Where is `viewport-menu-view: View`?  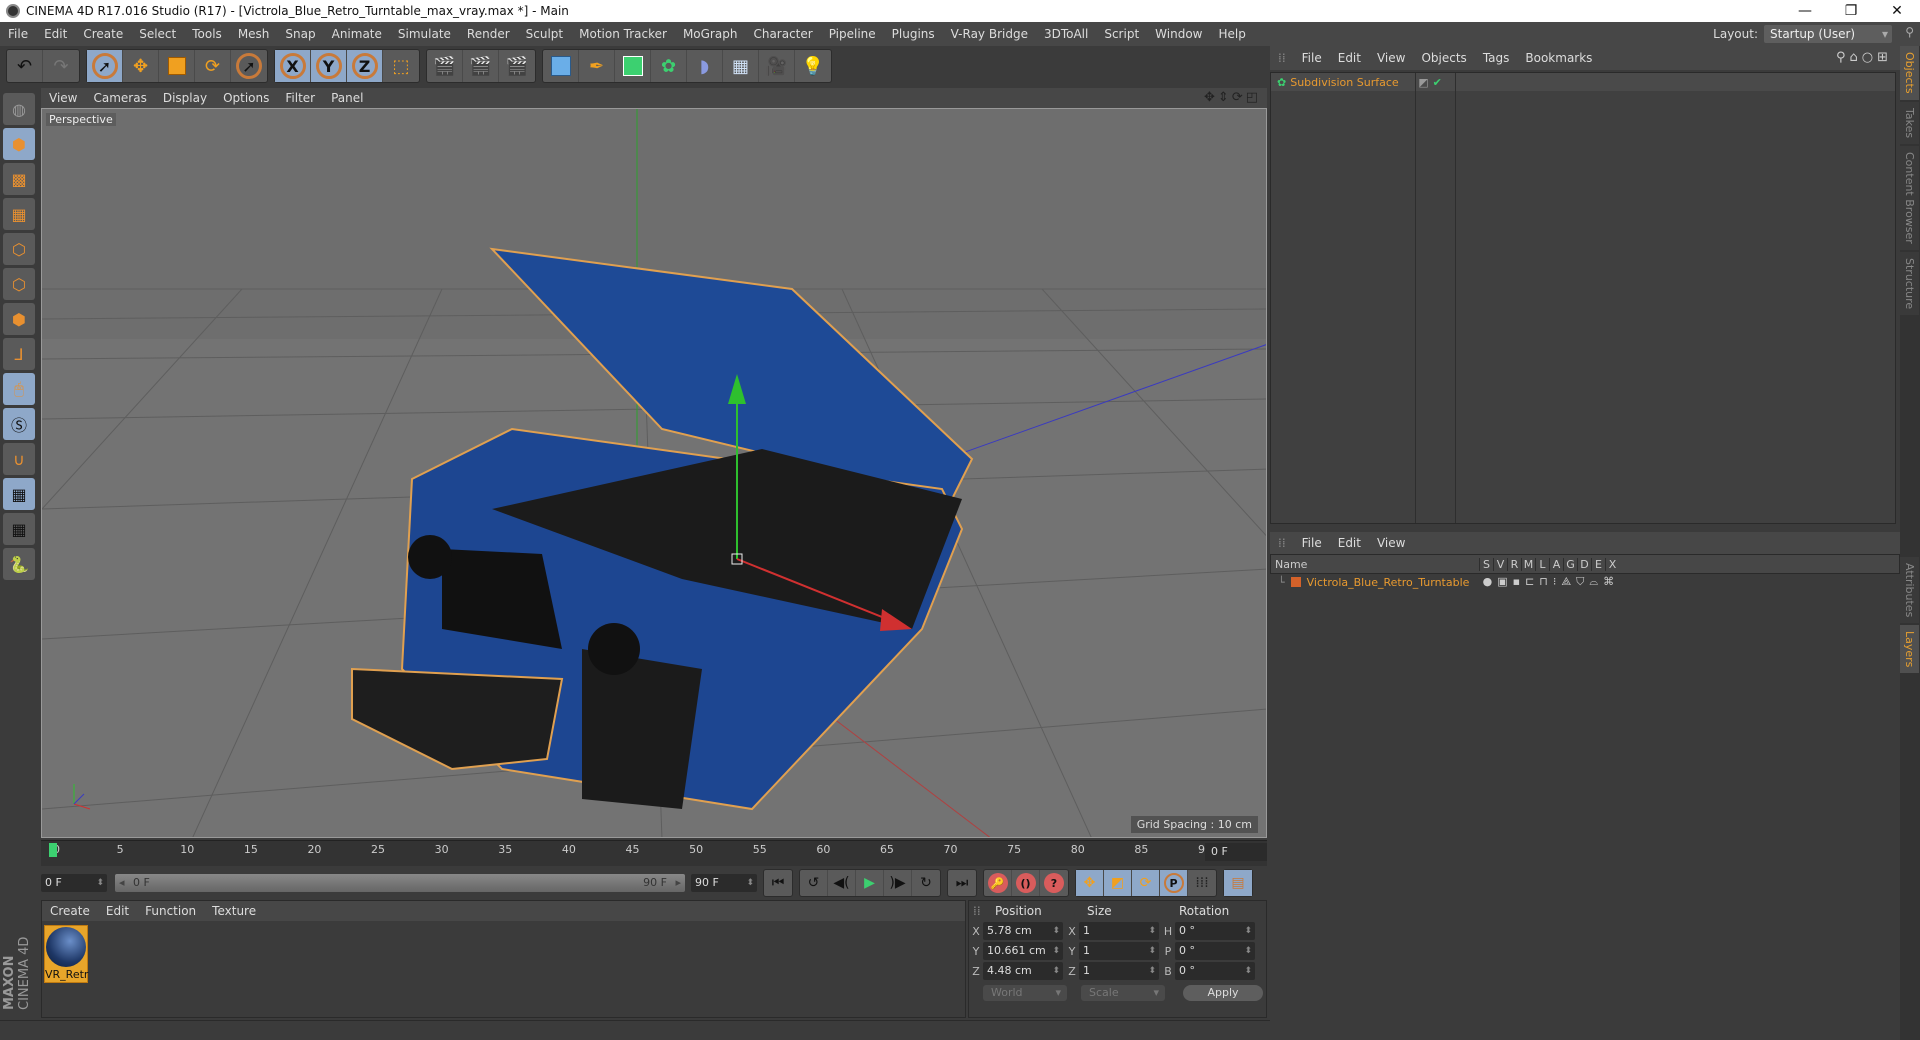
viewport-menu-view: View is located at coordinates (63, 98).